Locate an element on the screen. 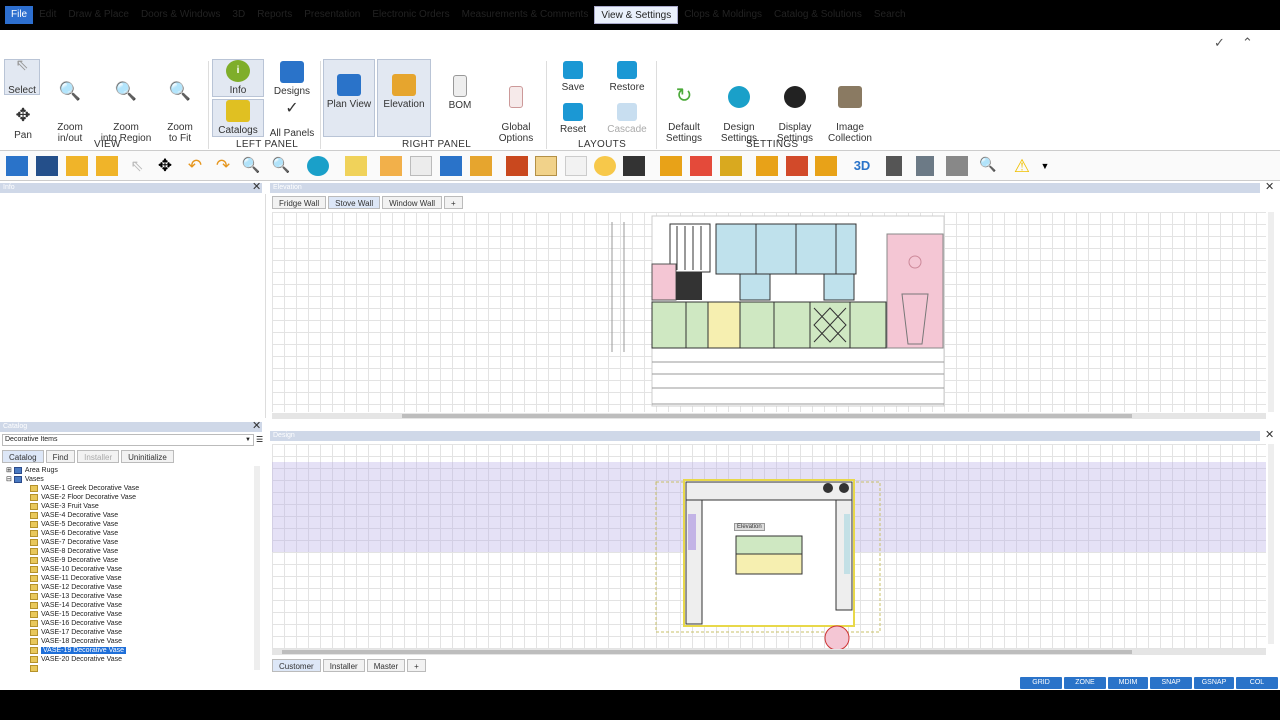  list-item: VASE-5 Decorative Vase is located at coordinates (74, 524).